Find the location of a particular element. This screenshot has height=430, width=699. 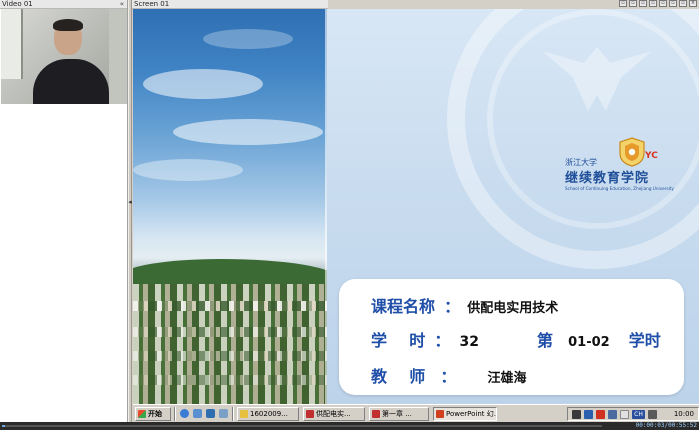

chapter-row: 第 01-02 学时 is located at coordinates (599, 339).